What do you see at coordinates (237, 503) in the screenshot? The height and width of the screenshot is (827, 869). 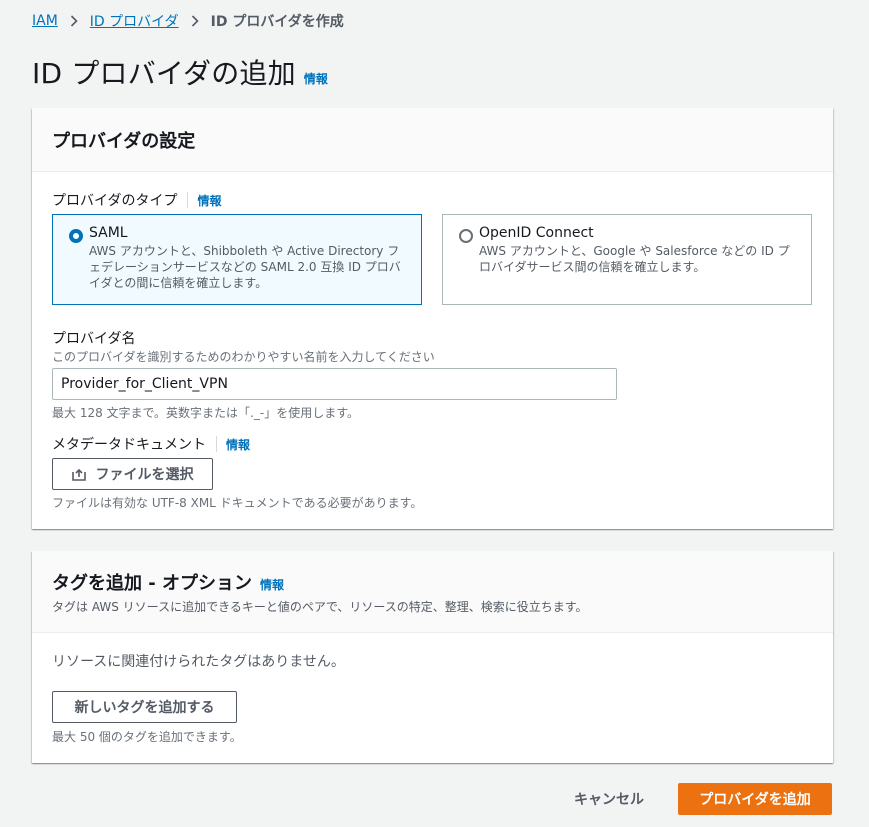 I see `metadata-description: ファイルは有効な UTF-8 XML ドキュメントである必要があります。` at bounding box center [237, 503].